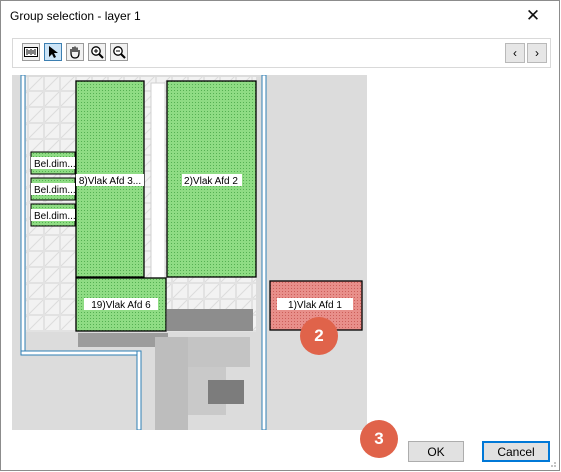 Image resolution: width=561 pixels, height=472 pixels. What do you see at coordinates (97, 52) in the screenshot?
I see `zoom-in-icon` at bounding box center [97, 52].